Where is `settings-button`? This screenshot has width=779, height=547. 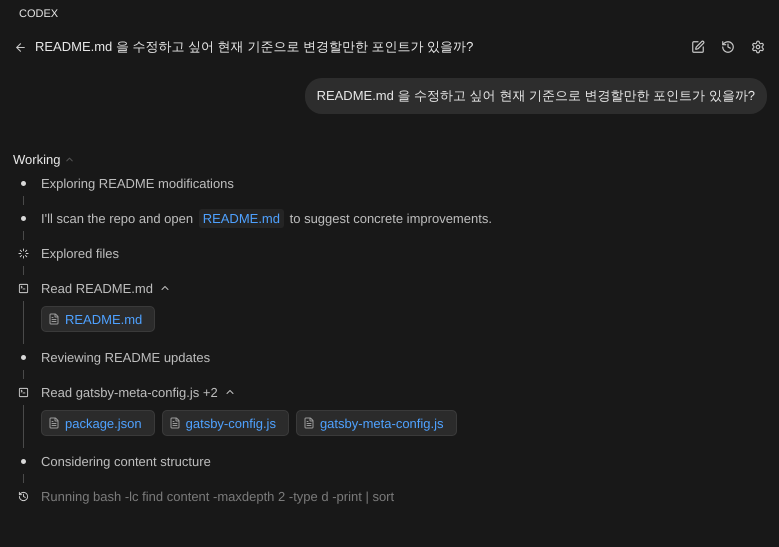
settings-button is located at coordinates (758, 47).